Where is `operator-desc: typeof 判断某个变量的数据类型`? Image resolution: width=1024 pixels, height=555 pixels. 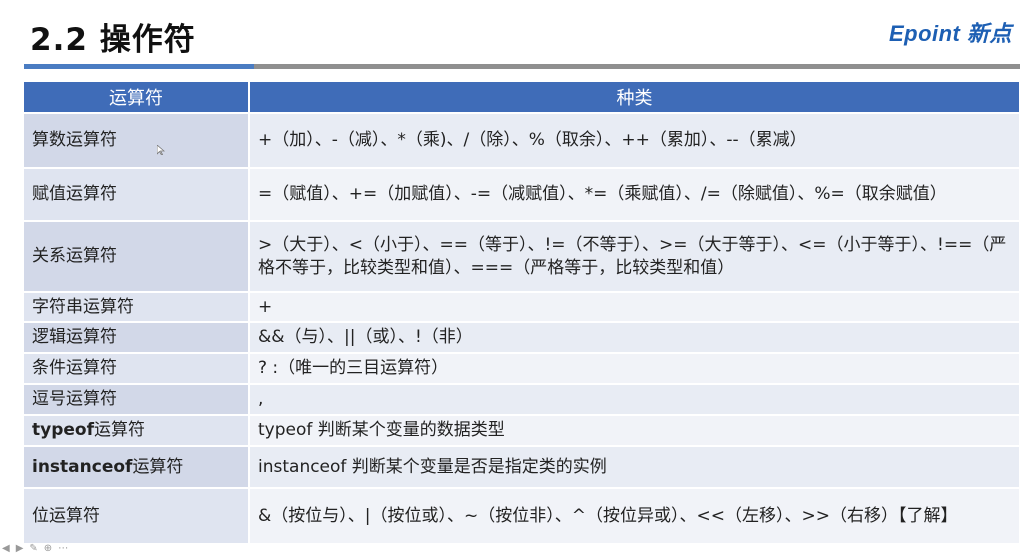
operator-desc: typeof 判断某个变量的数据类型 is located at coordinates (635, 430).